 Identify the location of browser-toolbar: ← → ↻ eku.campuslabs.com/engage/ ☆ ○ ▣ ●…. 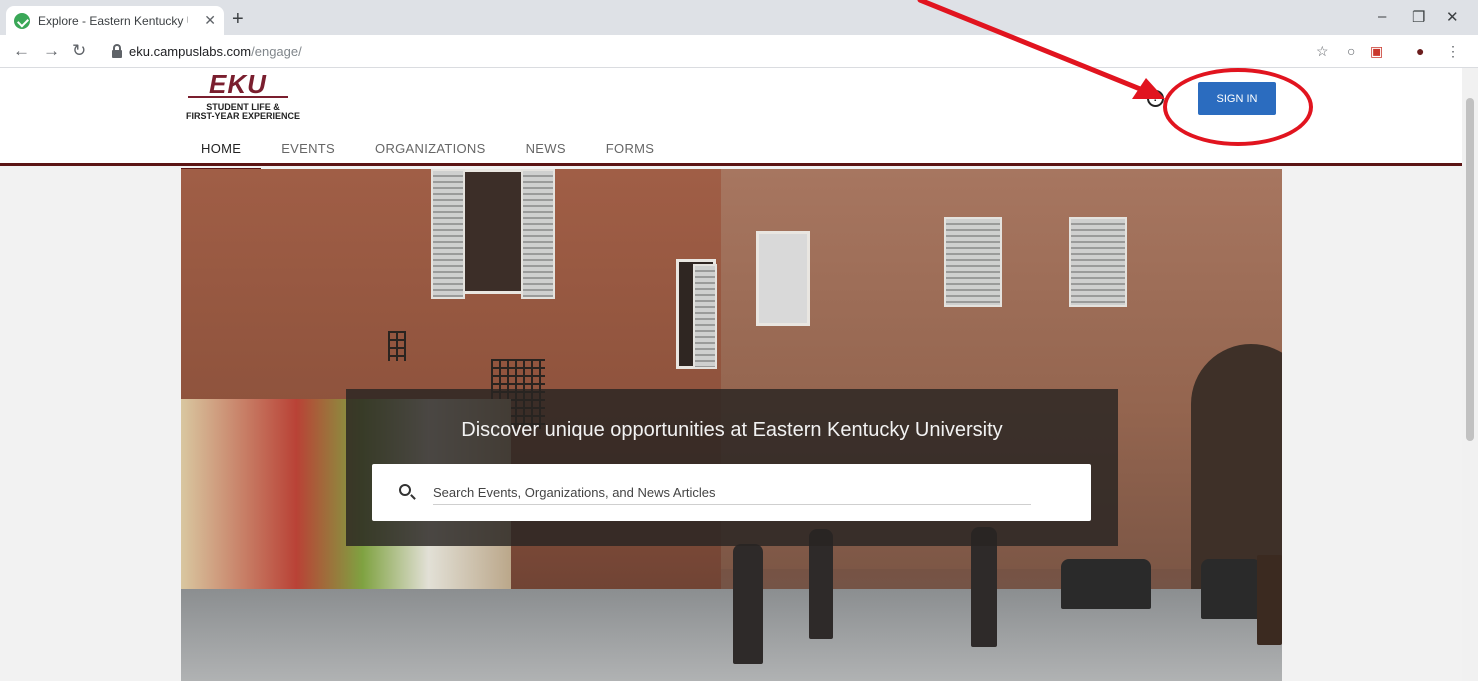
(739, 51).